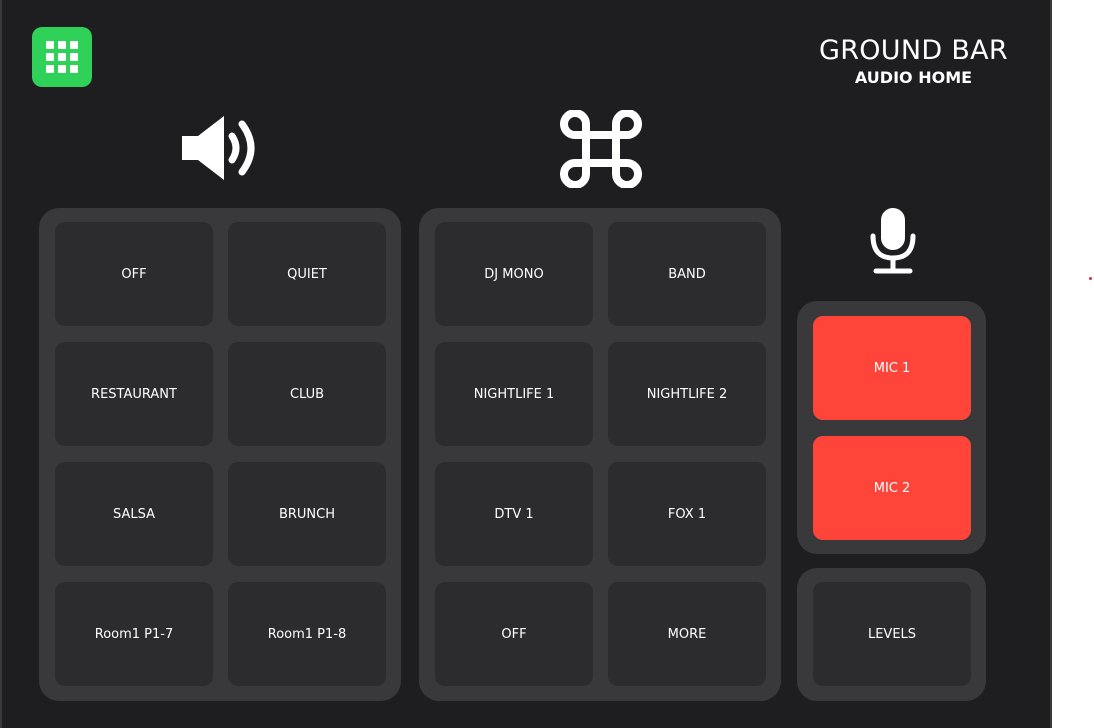 This screenshot has height=728, width=1094. Describe the element at coordinates (307, 394) in the screenshot. I see `preset-button: CLUB` at that location.